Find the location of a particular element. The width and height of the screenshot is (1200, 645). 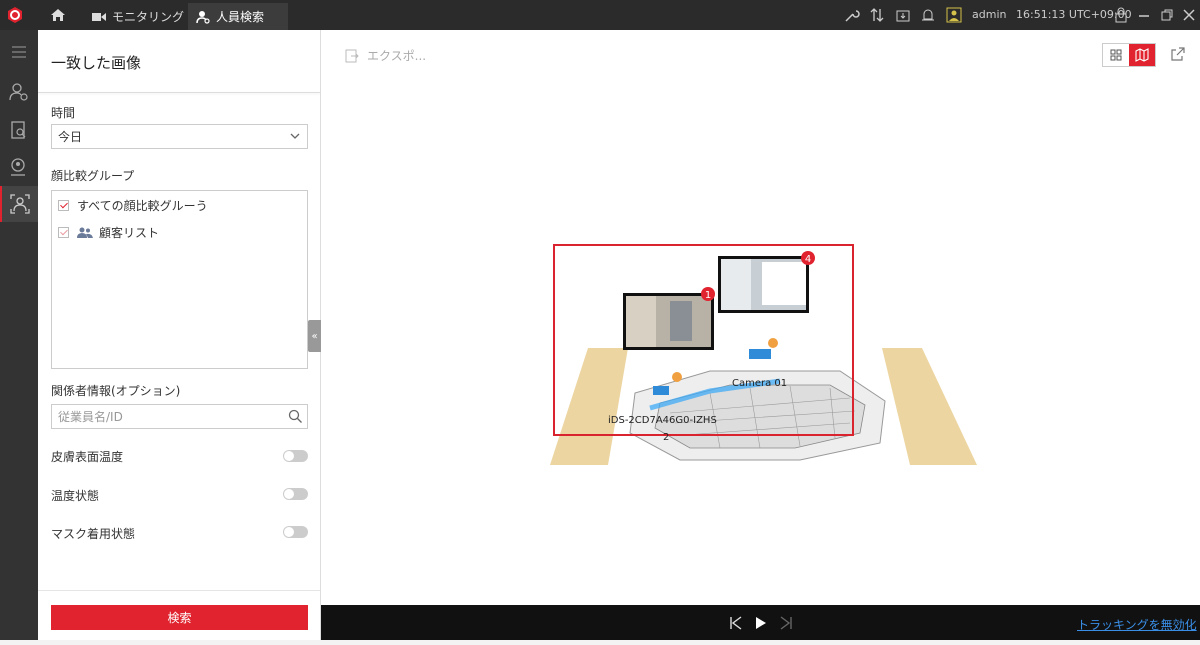

tab-person-search-label: 人員検索 is located at coordinates (240, 17).